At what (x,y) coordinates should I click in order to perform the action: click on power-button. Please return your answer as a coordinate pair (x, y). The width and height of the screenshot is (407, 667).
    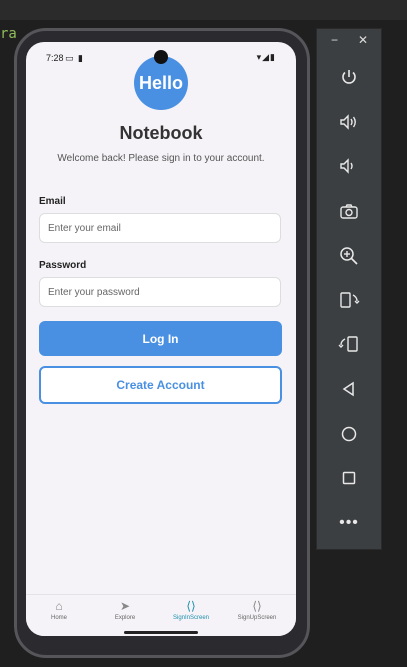
    Looking at the image, I should click on (349, 77).